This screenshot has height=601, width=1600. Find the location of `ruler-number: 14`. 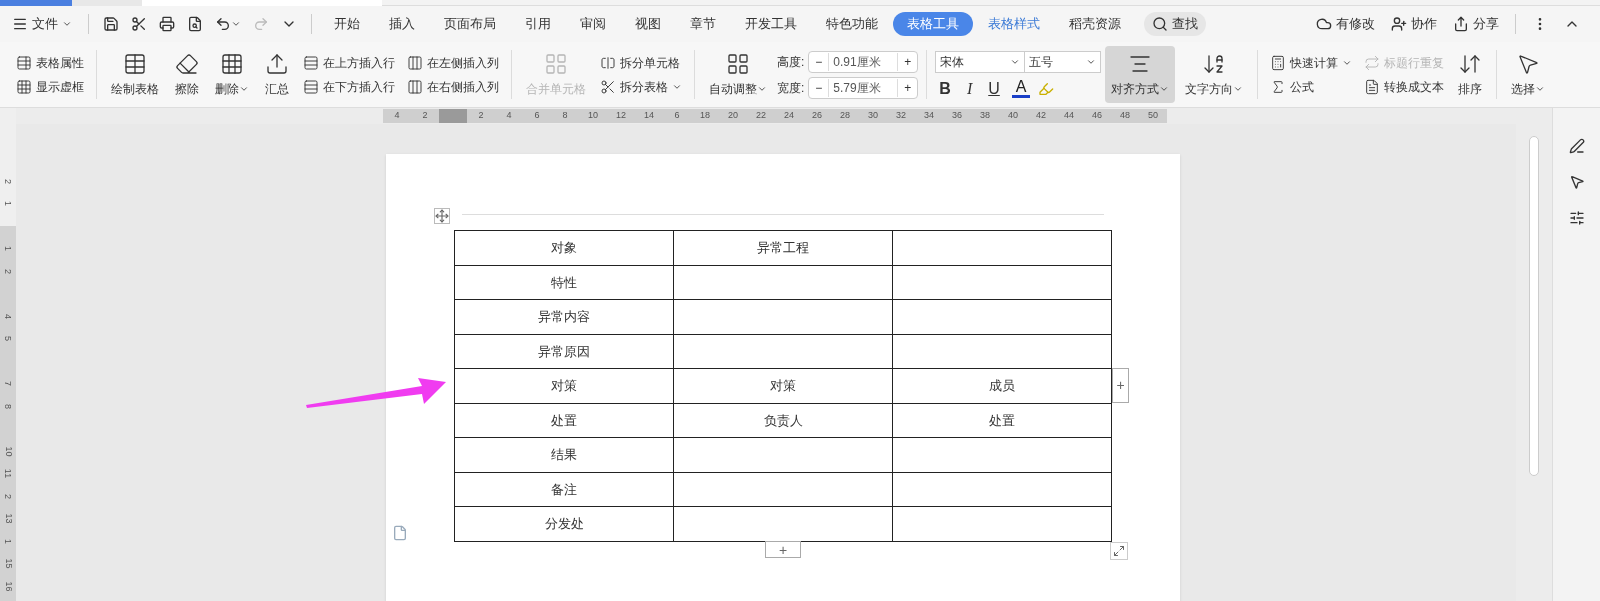

ruler-number: 14 is located at coordinates (649, 116).